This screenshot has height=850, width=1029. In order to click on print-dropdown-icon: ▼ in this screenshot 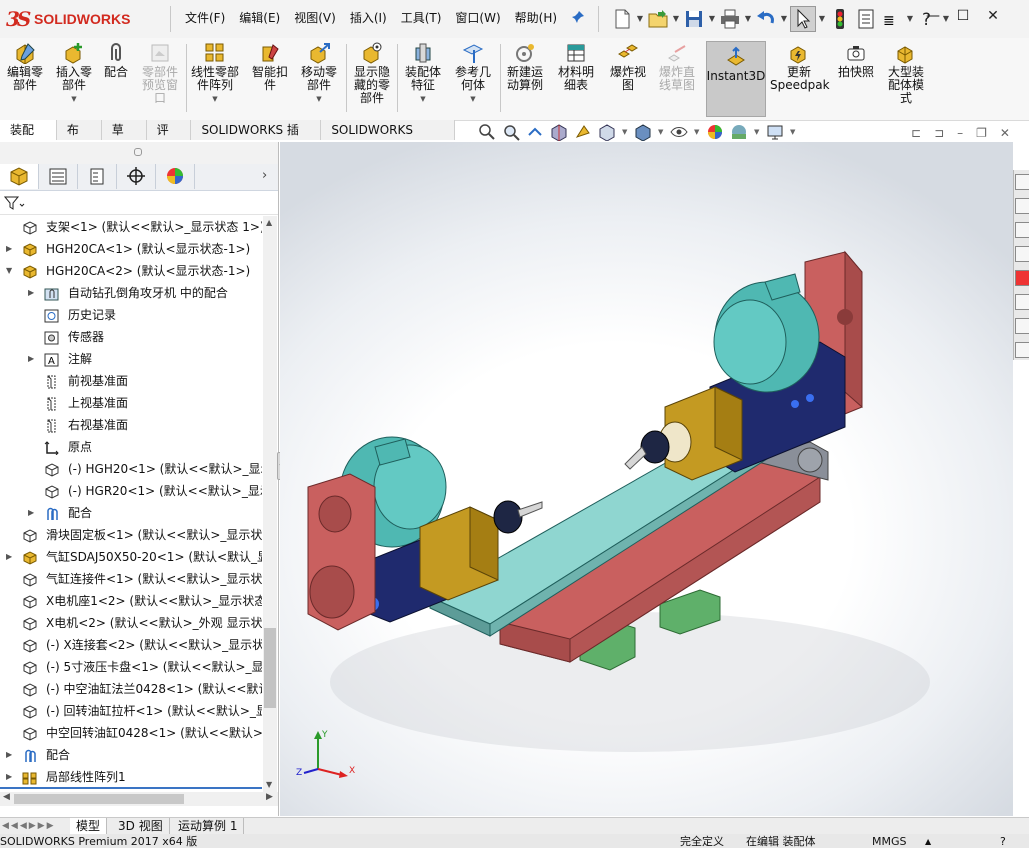, I will do `click(748, 19)`.